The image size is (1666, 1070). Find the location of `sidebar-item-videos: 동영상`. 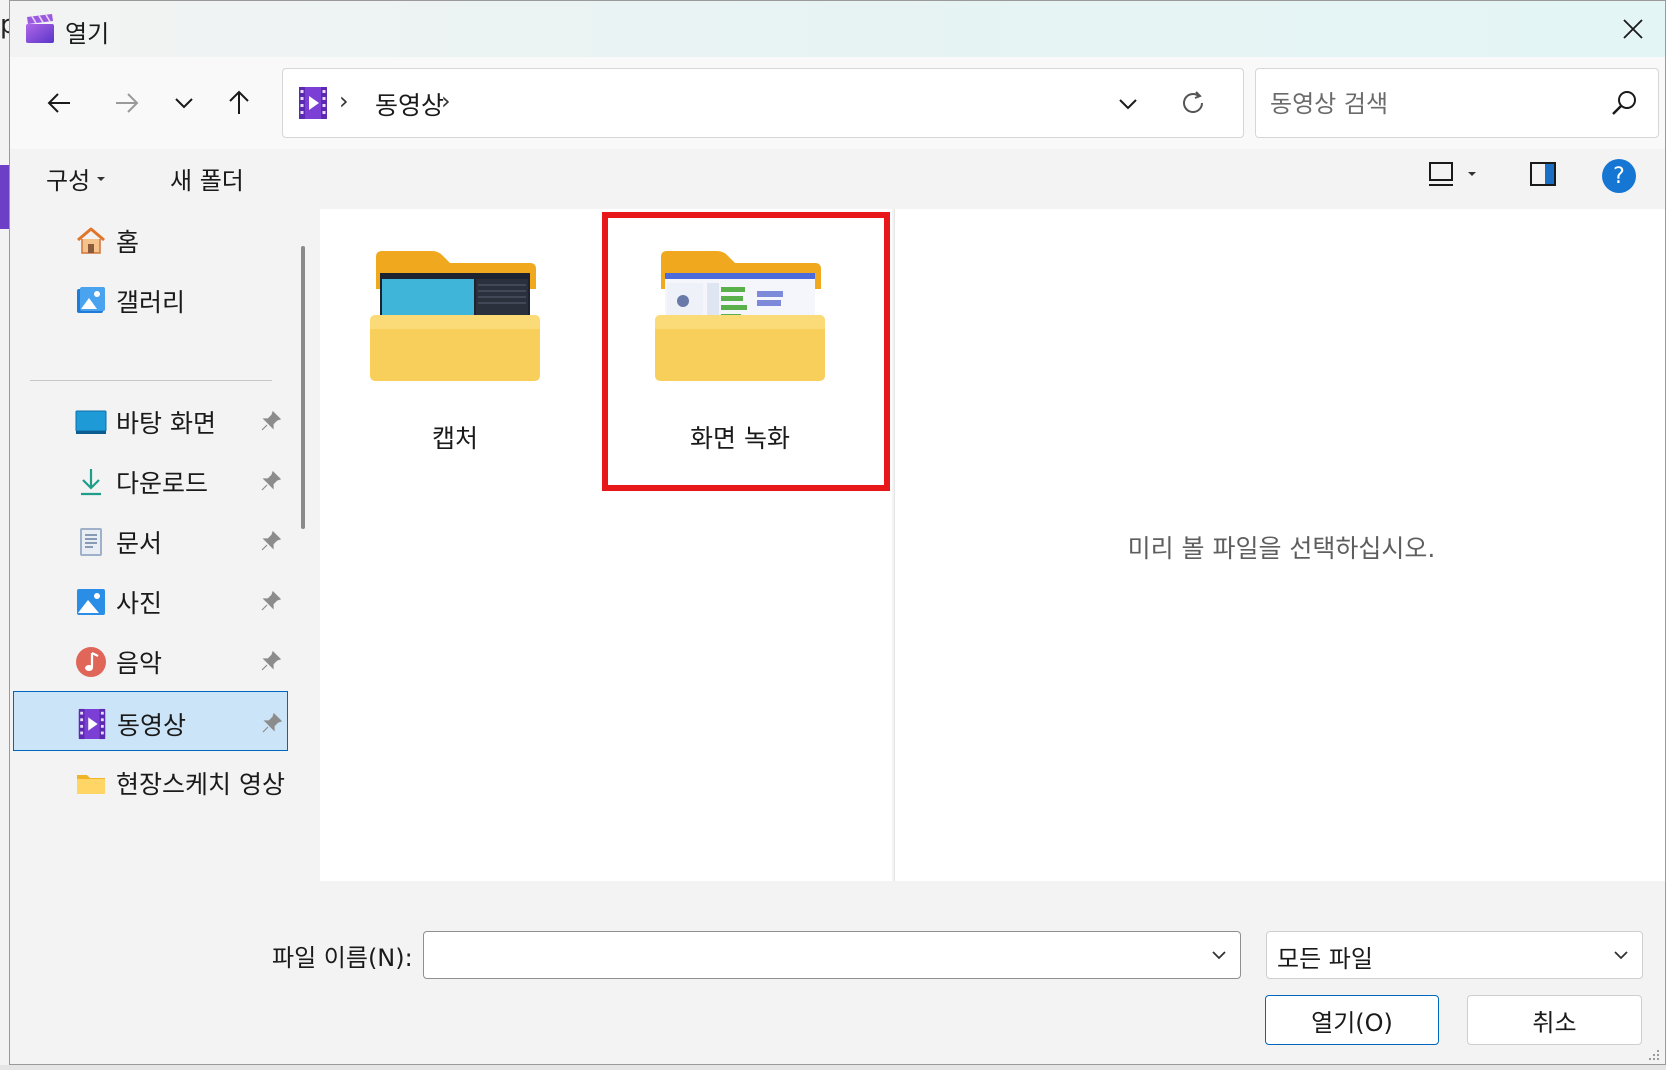

sidebar-item-videos: 동영상 is located at coordinates (150, 721).